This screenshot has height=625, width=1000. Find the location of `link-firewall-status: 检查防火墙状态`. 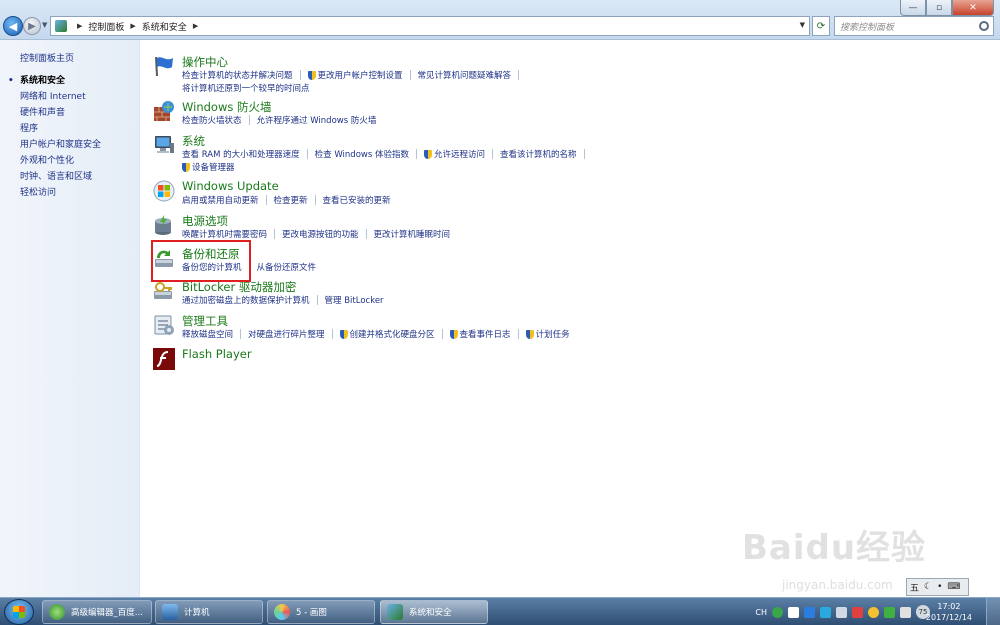

link-firewall-status: 检查防火墙状态 is located at coordinates (212, 120).